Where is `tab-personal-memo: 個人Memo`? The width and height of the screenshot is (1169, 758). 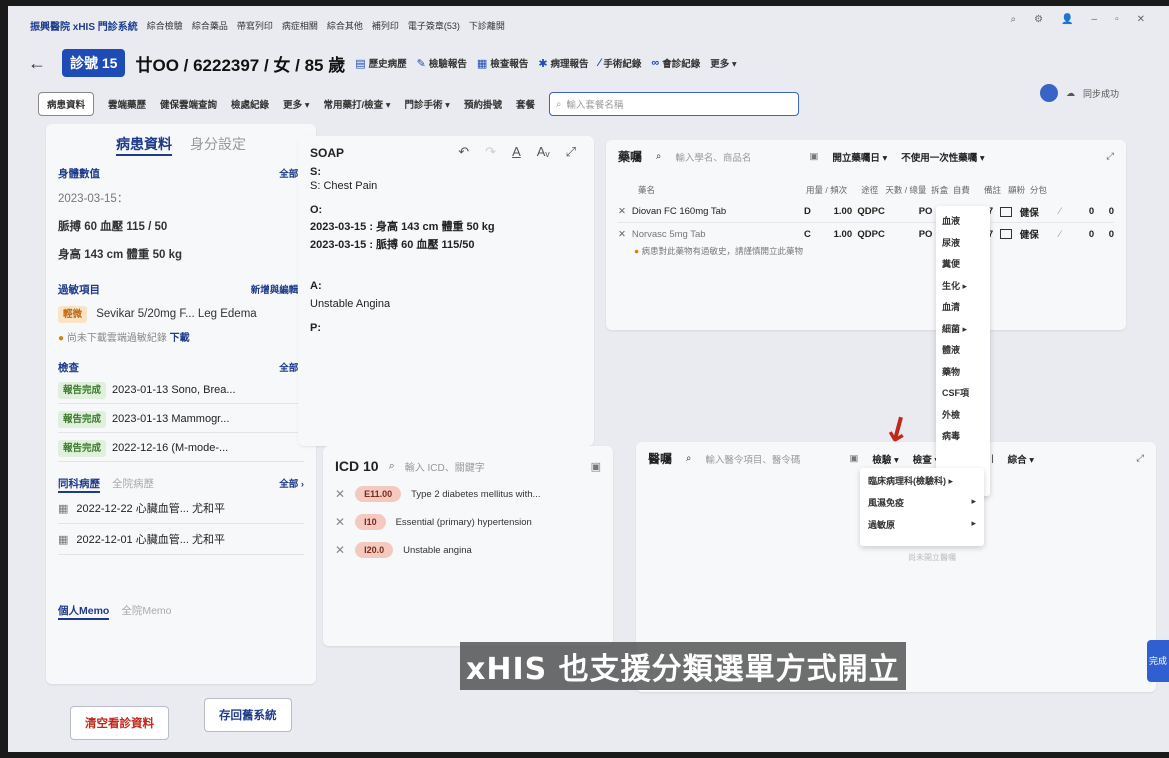 tab-personal-memo: 個人Memo is located at coordinates (84, 611).